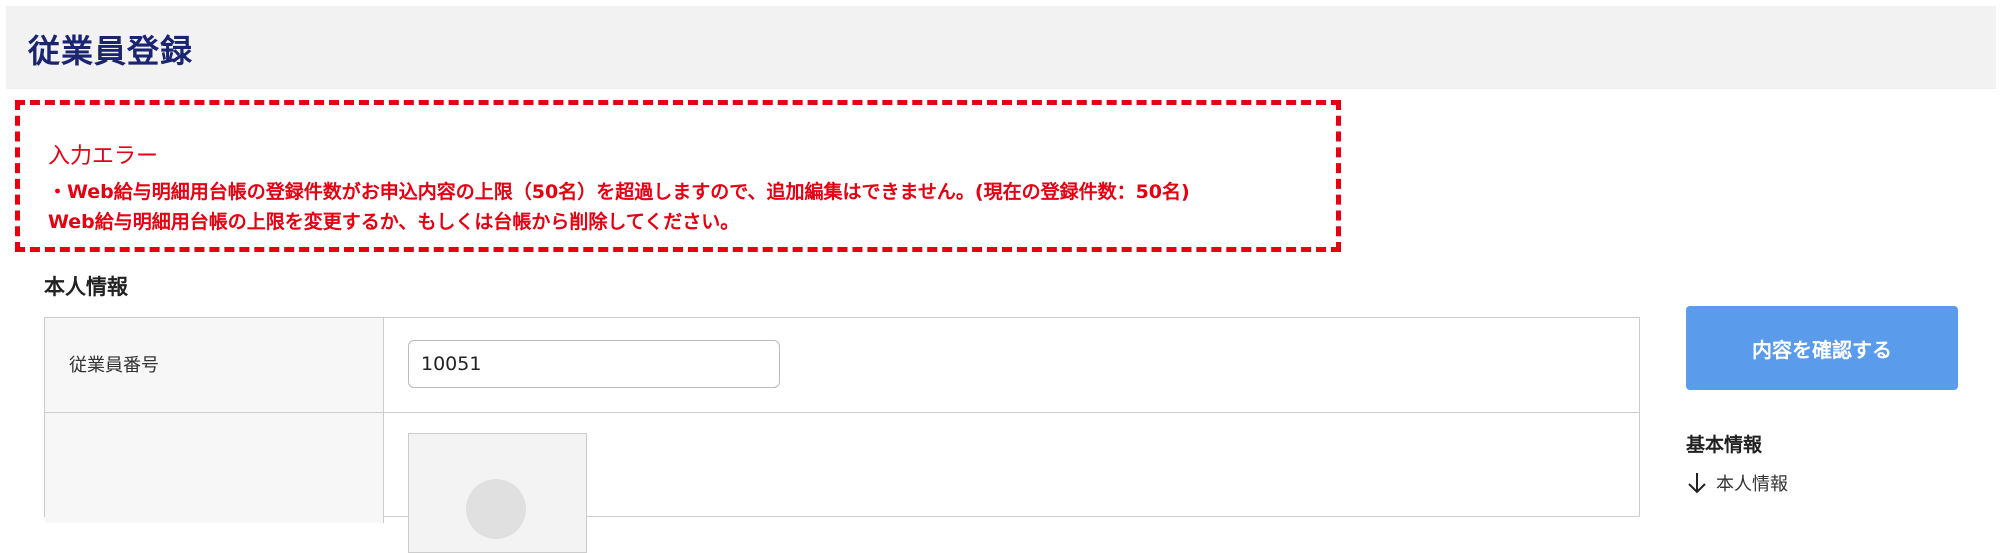  I want to click on sidebar-link-personal-info: 本人情報, so click(1737, 483).